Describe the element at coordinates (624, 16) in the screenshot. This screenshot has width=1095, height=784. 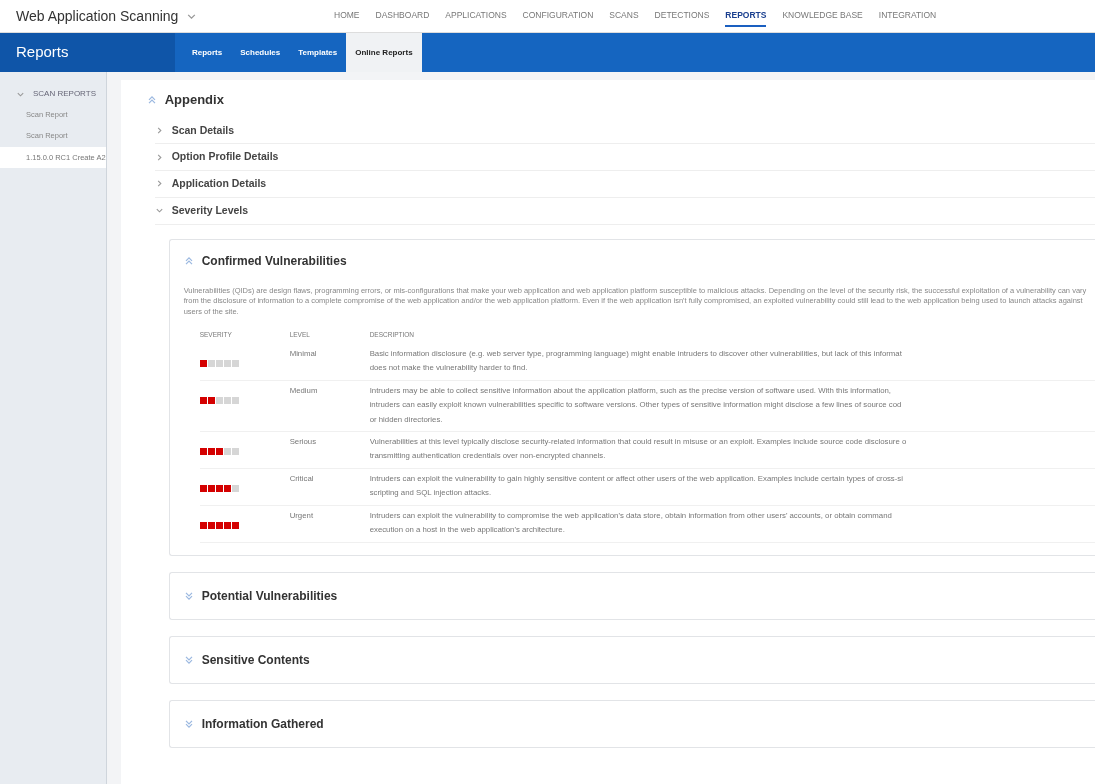
I see `nav-link: SCANS` at that location.